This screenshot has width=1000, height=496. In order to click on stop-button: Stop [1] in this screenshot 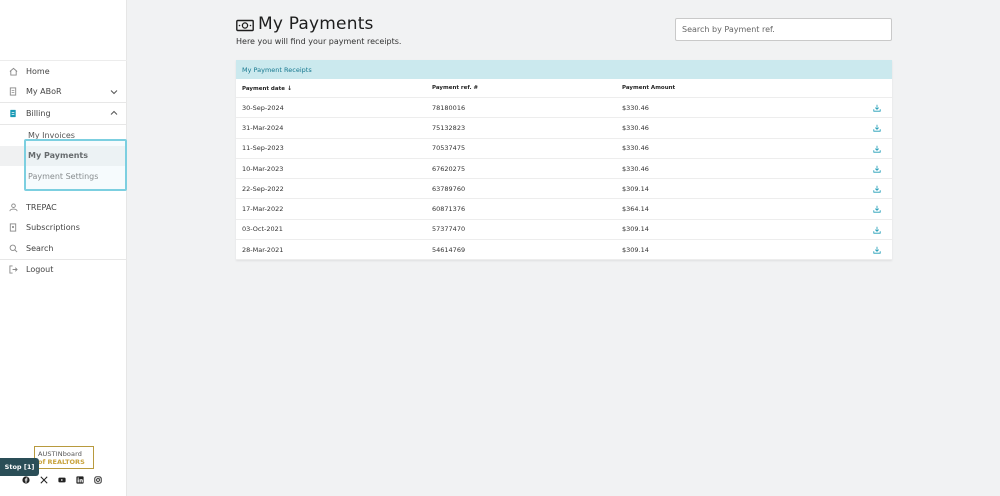, I will do `click(19, 467)`.